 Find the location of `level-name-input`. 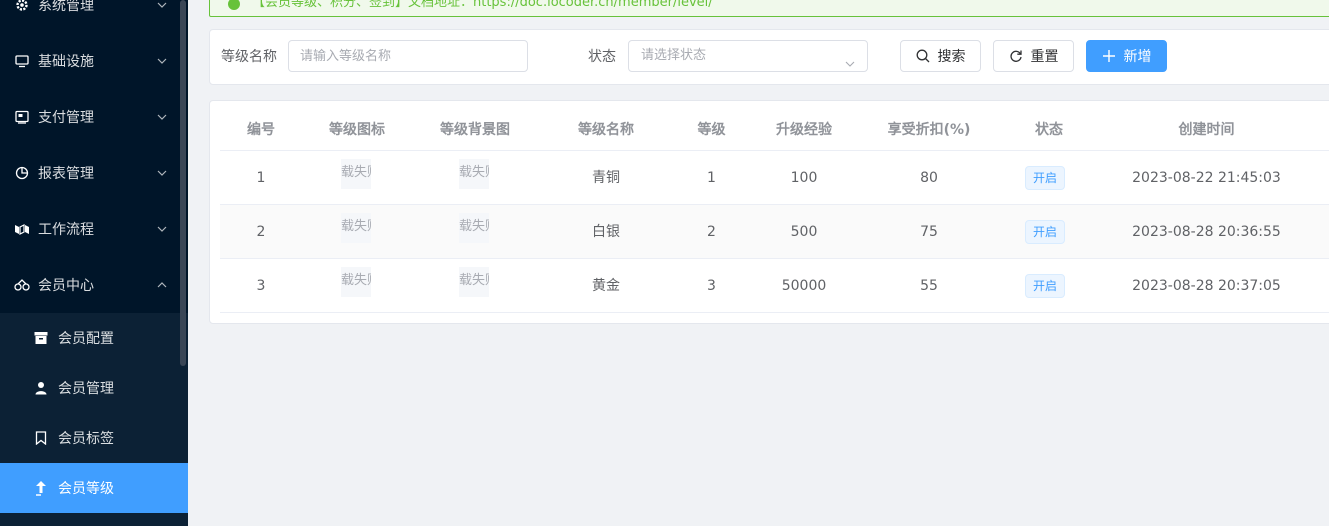

level-name-input is located at coordinates (408, 56).